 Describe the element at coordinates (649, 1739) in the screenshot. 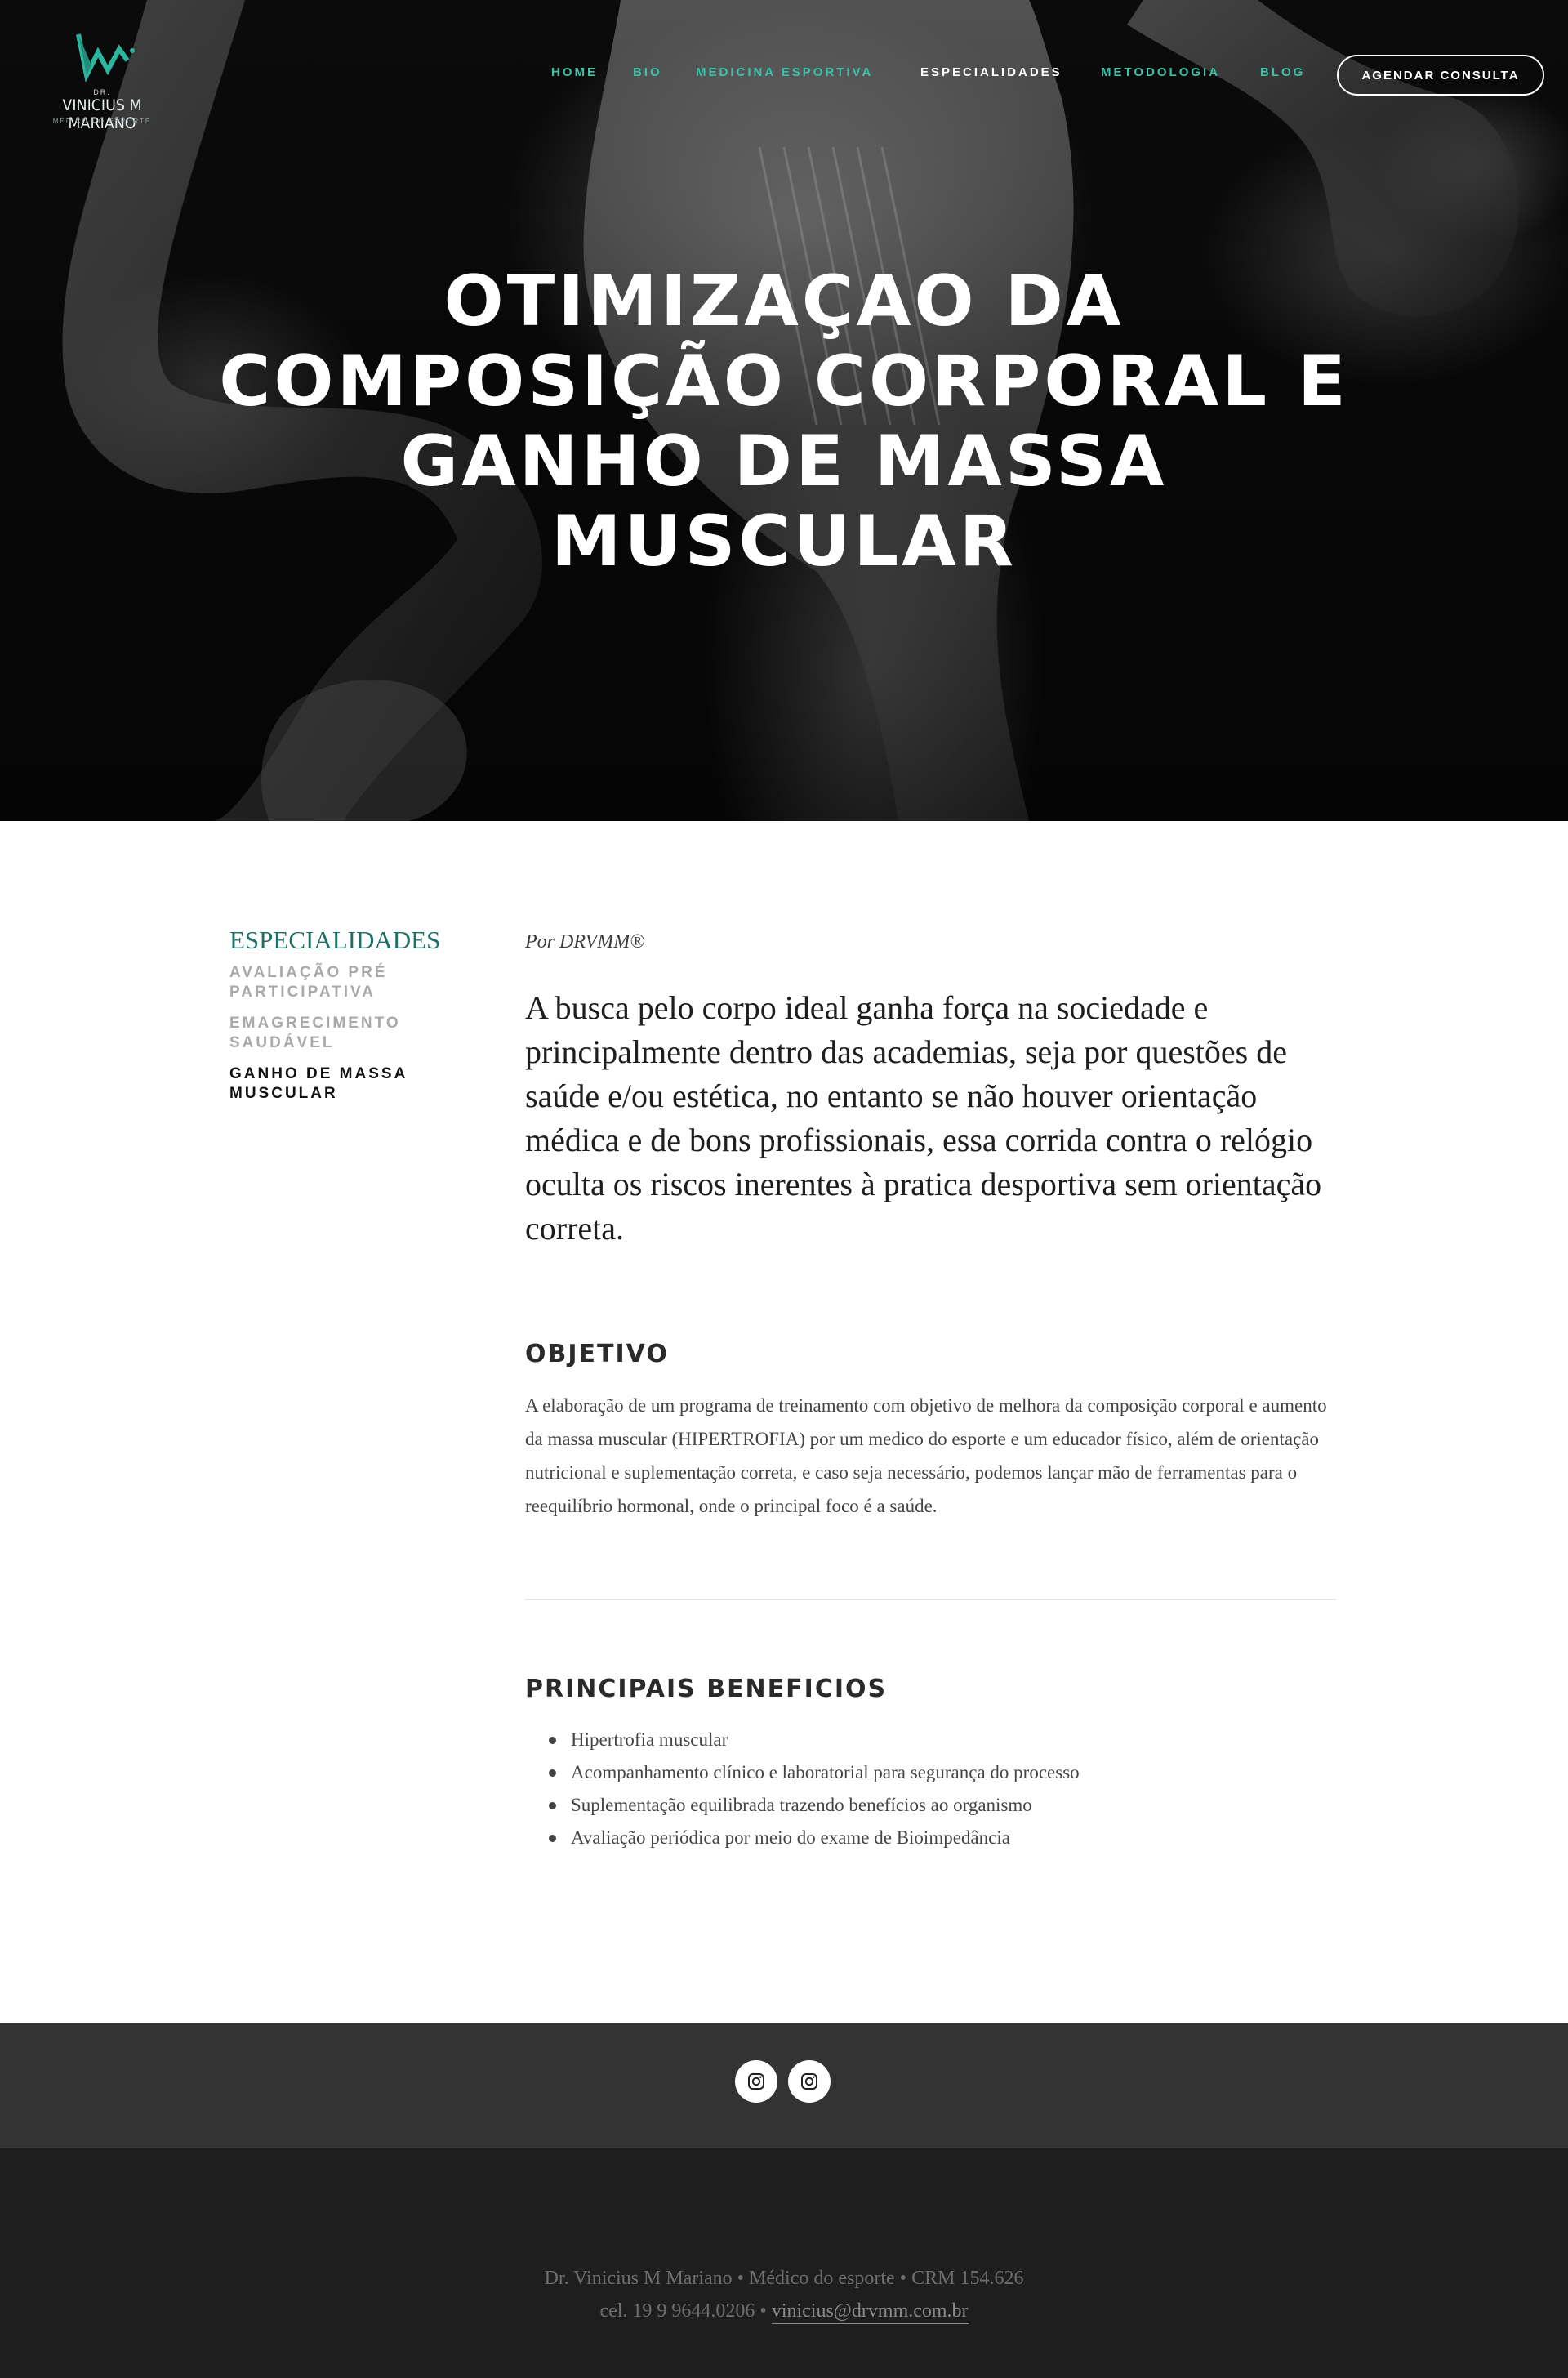

I see `benefit-text: Hipertrofia muscular` at that location.